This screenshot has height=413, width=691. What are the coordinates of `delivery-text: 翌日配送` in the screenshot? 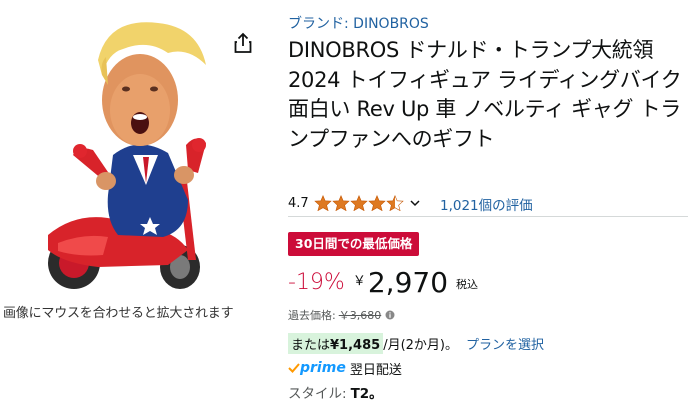 It's located at (375, 370).